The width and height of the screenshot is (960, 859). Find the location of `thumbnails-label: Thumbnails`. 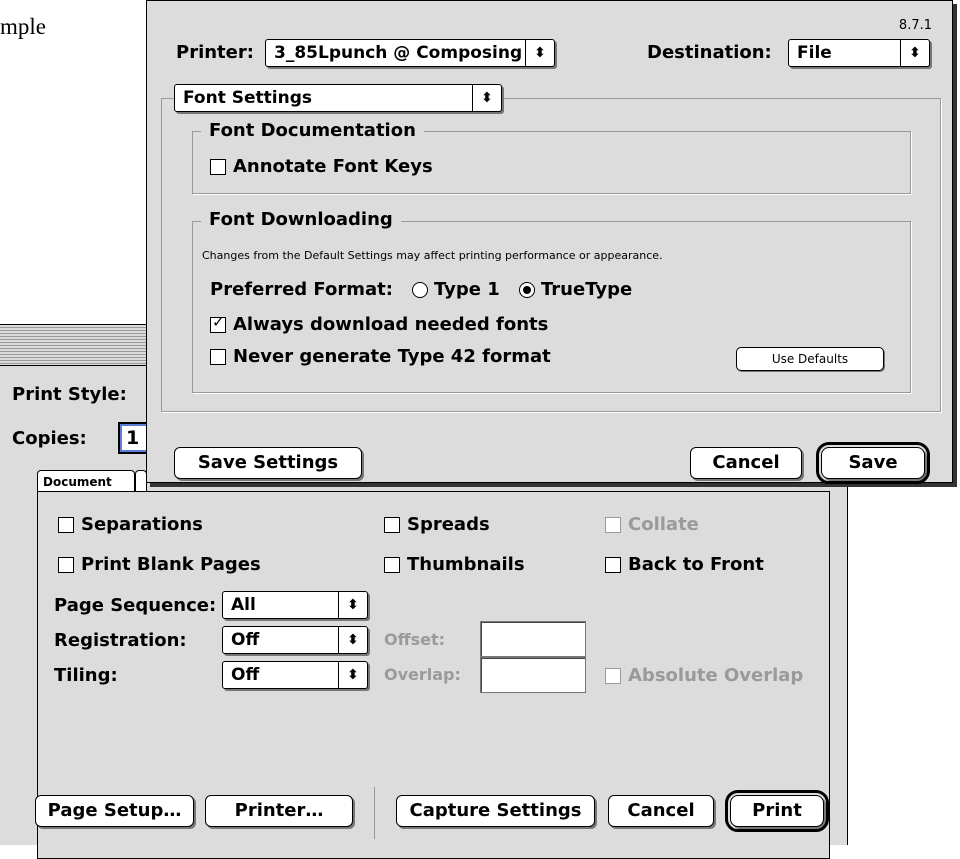

thumbnails-label: Thumbnails is located at coordinates (466, 564).